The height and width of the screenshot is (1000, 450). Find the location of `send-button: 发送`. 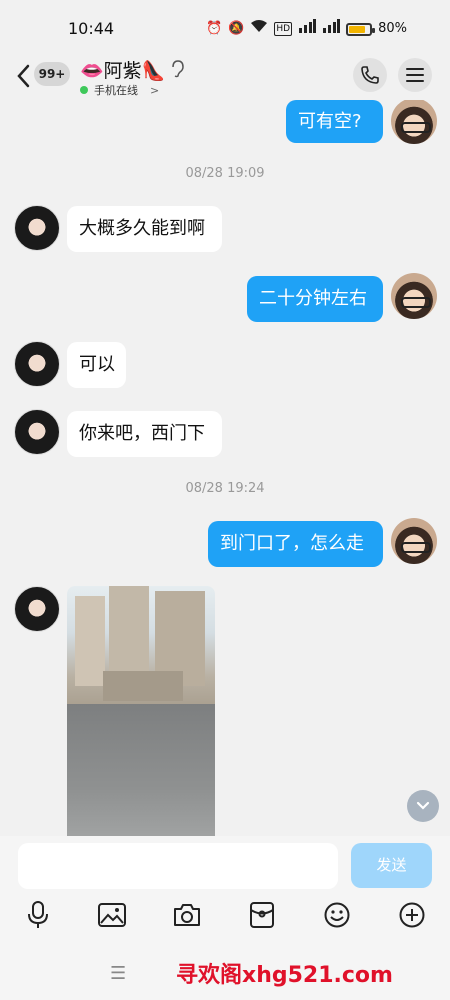

send-button: 发送 is located at coordinates (391, 865).